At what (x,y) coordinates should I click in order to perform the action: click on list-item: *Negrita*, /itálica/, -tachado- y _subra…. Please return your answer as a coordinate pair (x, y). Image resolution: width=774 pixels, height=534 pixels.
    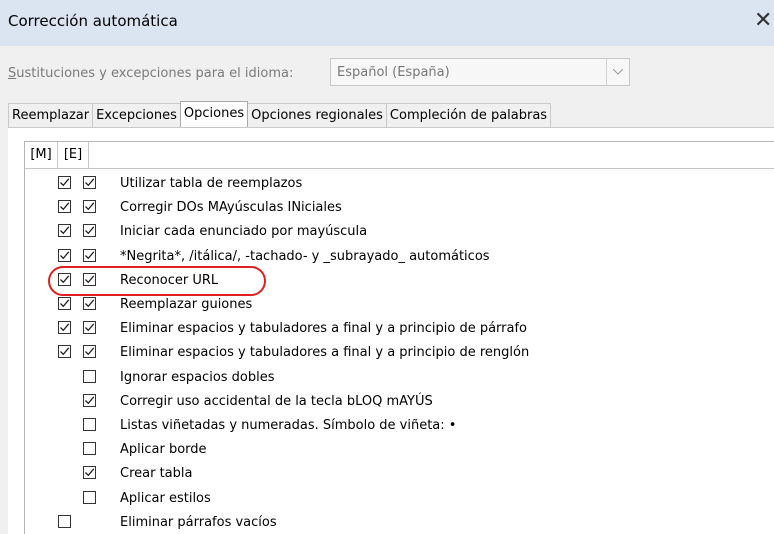
    Looking at the image, I should click on (399, 257).